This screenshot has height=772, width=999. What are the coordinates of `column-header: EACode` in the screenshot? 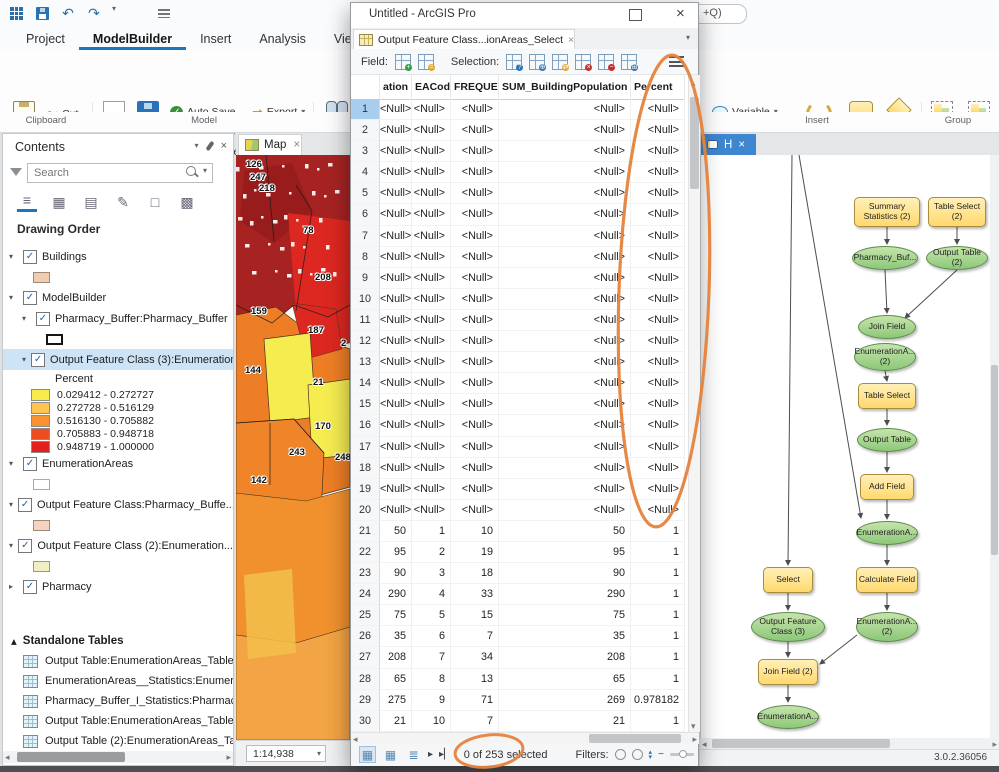 It's located at (431, 87).